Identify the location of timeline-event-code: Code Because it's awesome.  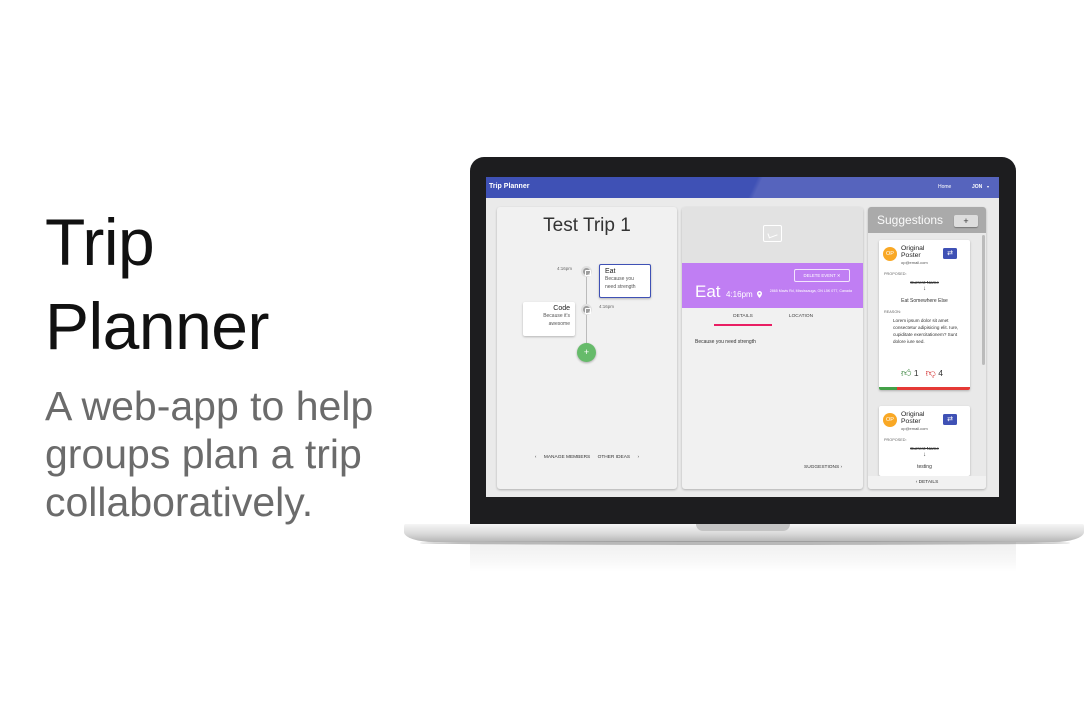
(549, 319).